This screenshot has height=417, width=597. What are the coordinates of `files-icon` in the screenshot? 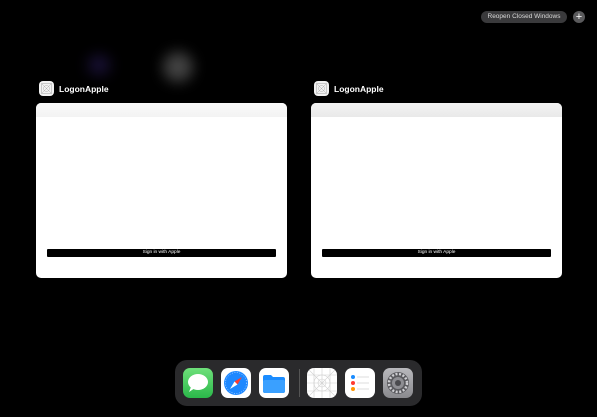 It's located at (274, 383).